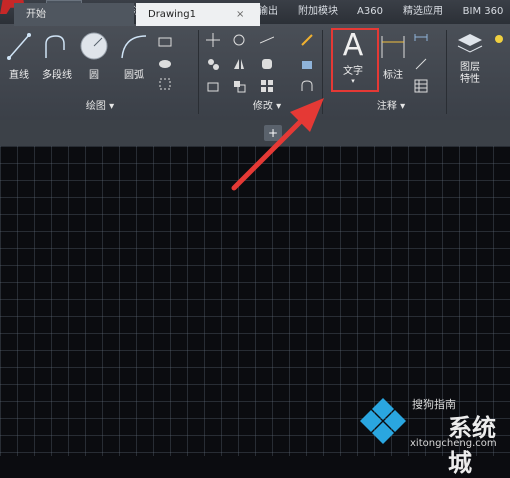  What do you see at coordinates (213, 87) in the screenshot?
I see `stretch-icon` at bounding box center [213, 87].